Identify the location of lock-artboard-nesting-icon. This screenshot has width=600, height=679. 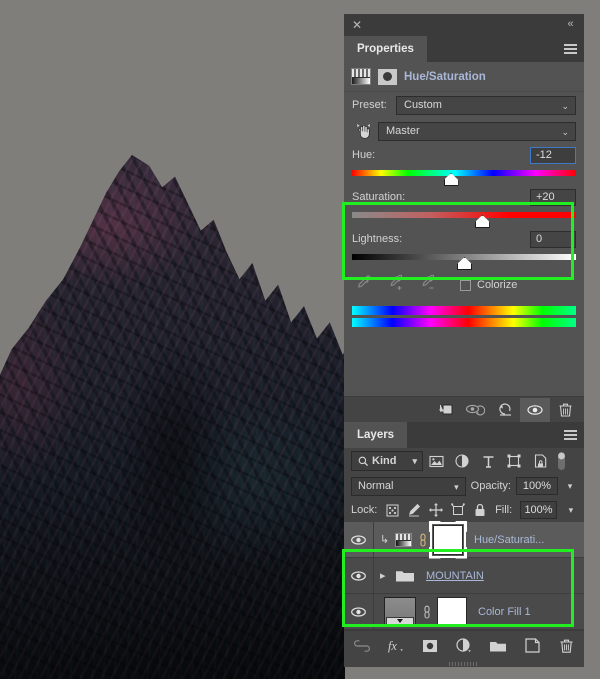
(458, 510).